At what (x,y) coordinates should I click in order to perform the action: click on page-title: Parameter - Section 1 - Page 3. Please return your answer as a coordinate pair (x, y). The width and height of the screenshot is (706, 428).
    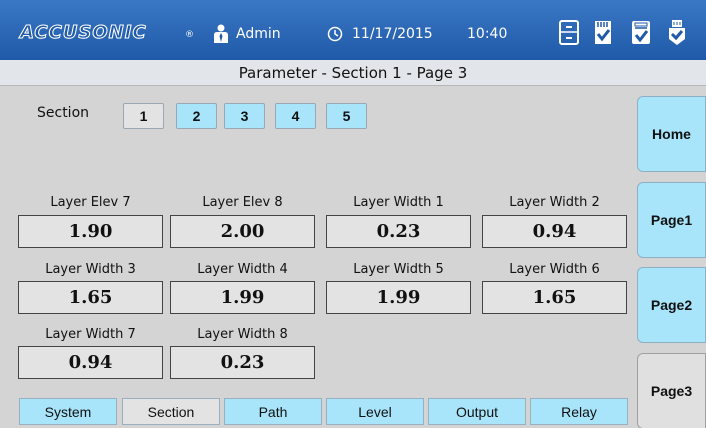
    Looking at the image, I should click on (353, 73).